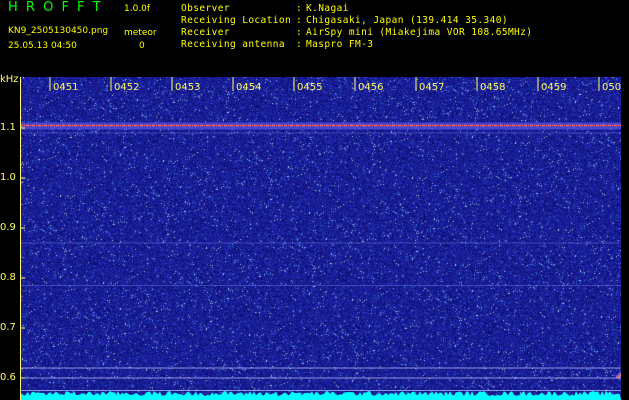 The width and height of the screenshot is (629, 400). What do you see at coordinates (431, 87) in the screenshot?
I see `x-tick-label: 0457` at bounding box center [431, 87].